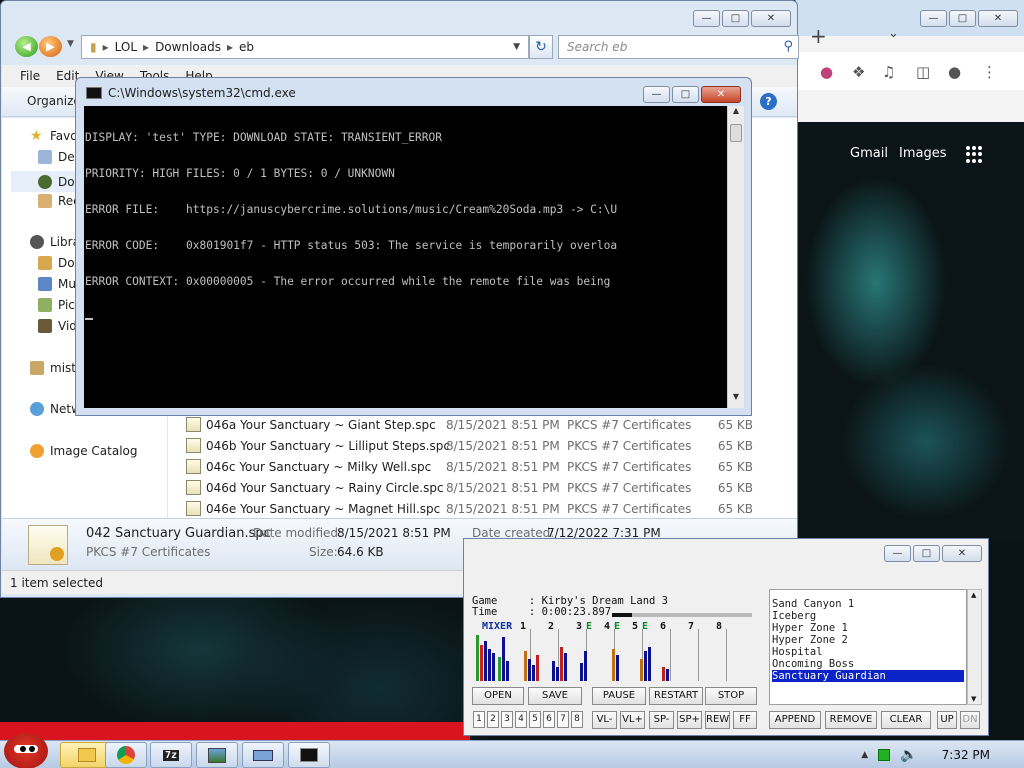  Describe the element at coordinates (818, 36) in the screenshot. I see `new-tab-icon: +` at that location.